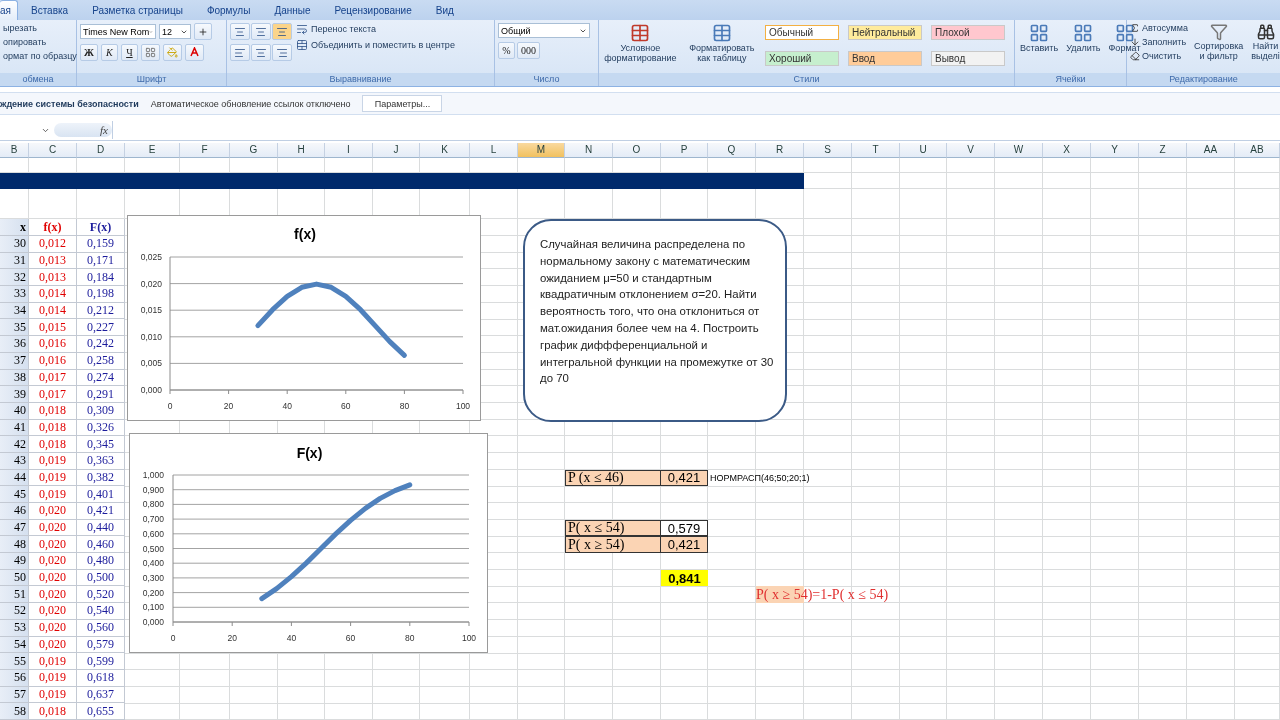 The width and height of the screenshot is (1280, 720). What do you see at coordinates (732, 150) in the screenshot?
I see `column-header: Q` at bounding box center [732, 150].